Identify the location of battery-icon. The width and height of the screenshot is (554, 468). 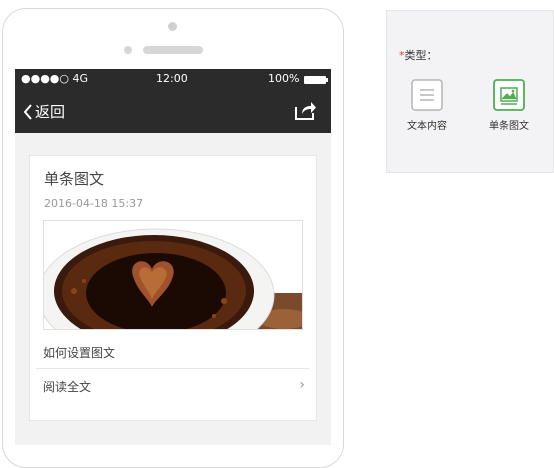
(315, 80).